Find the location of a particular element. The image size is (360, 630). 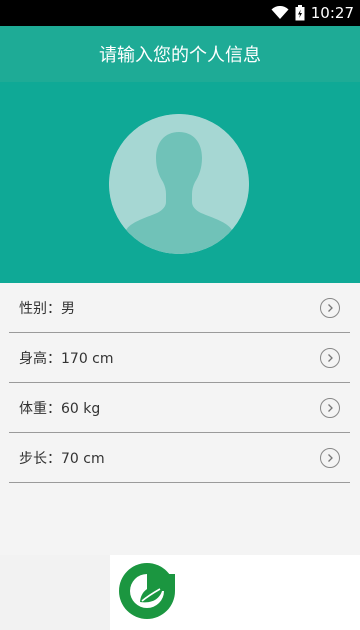

default-user-avatar-icon is located at coordinates (179, 184).